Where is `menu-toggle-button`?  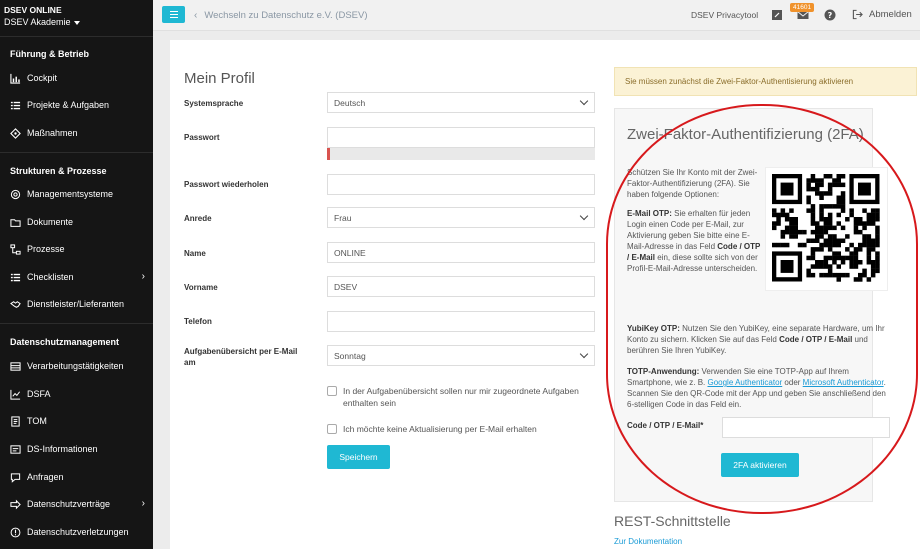
menu-toggle-button is located at coordinates (173, 14).